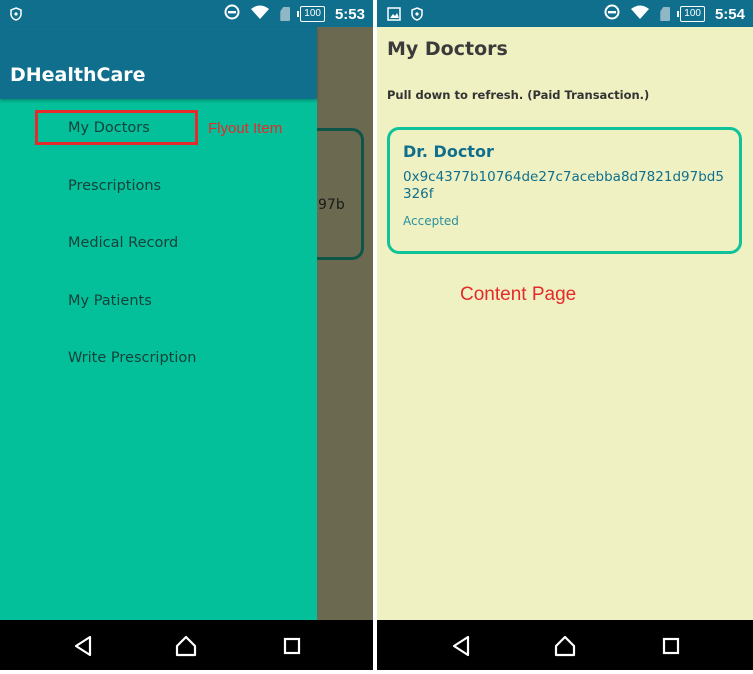 The width and height of the screenshot is (753, 674). I want to click on status-bar: 100 5:53, so click(186, 13).